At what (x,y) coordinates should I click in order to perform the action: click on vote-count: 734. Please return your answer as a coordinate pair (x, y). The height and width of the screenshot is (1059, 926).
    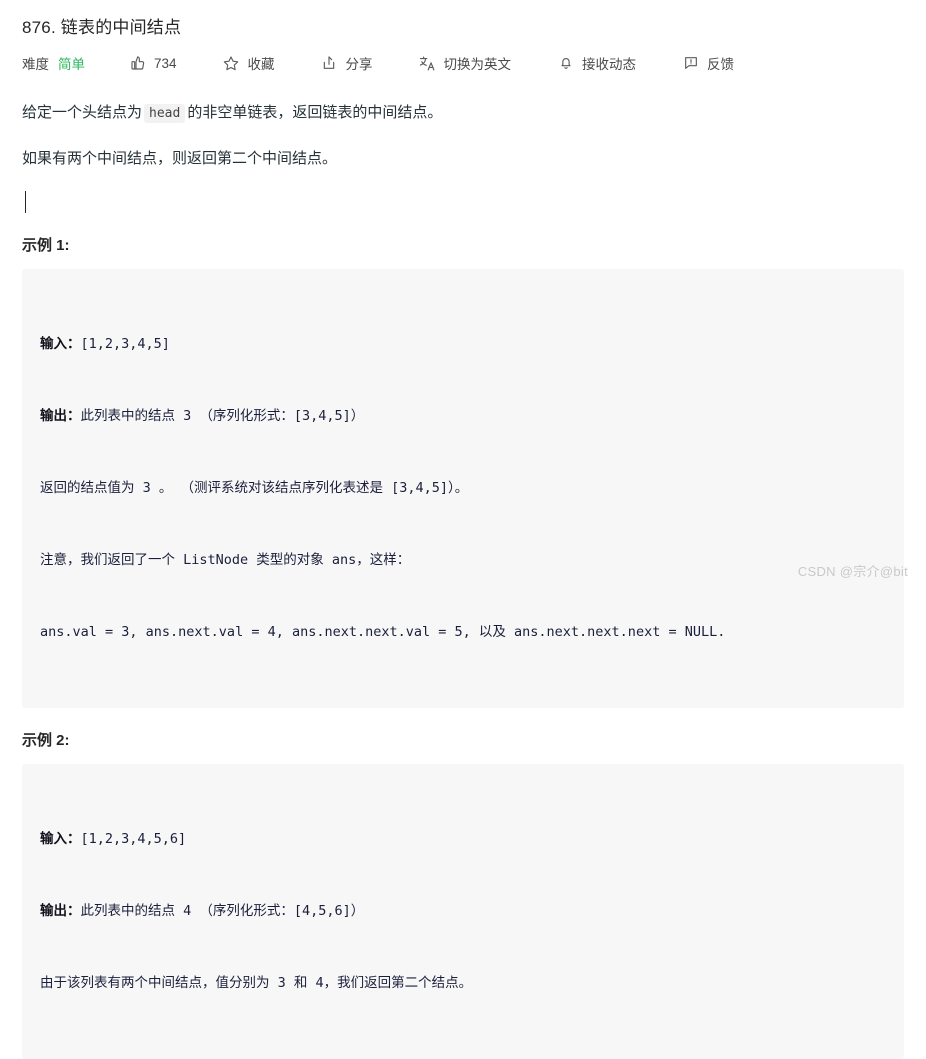
    Looking at the image, I should click on (165, 63).